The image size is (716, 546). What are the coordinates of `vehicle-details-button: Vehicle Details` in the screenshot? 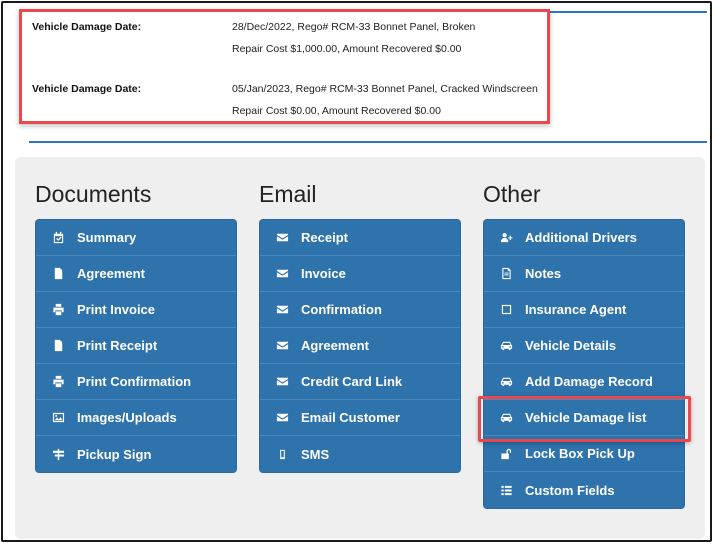 It's located at (584, 346).